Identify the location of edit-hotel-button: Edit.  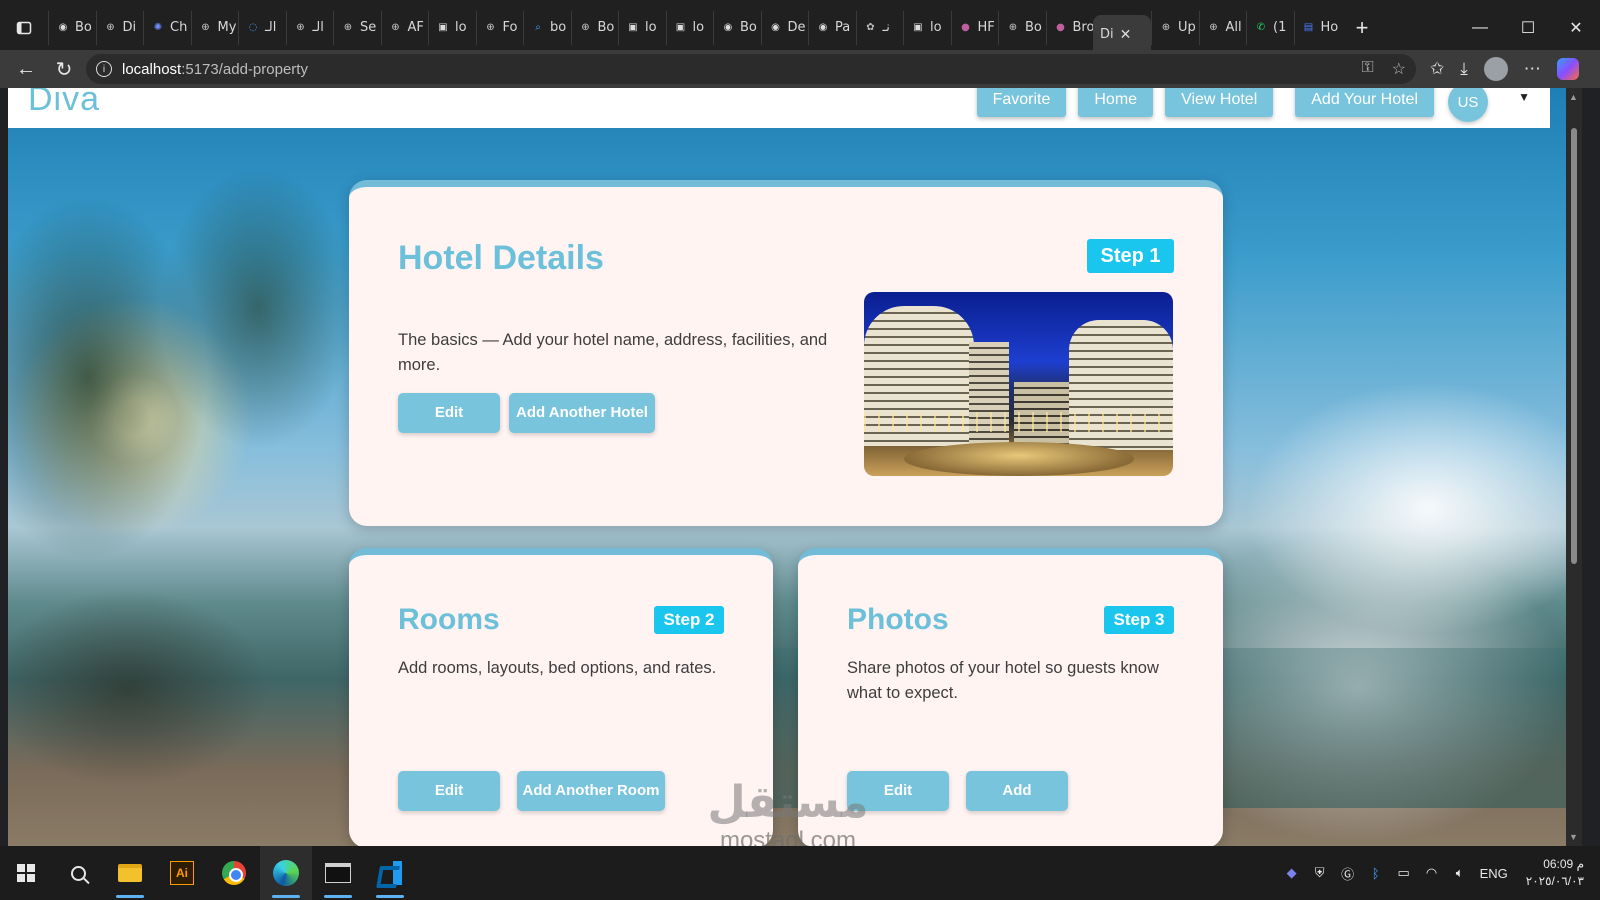
(449, 413).